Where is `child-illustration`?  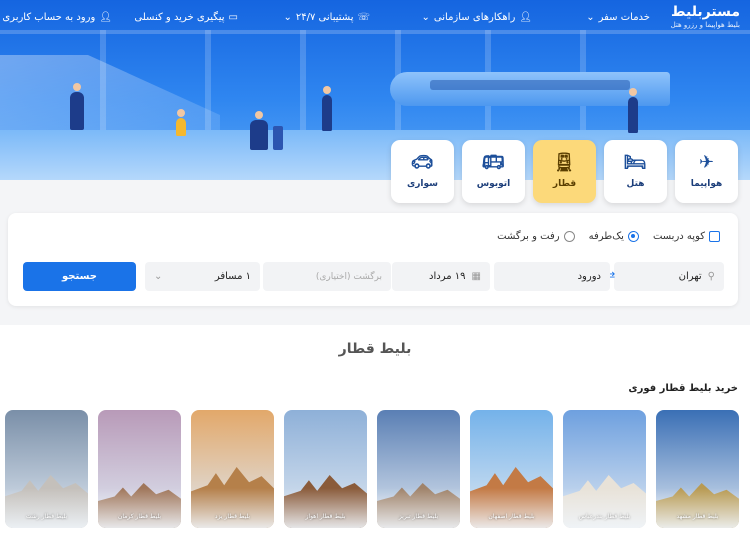
child-illustration is located at coordinates (181, 122).